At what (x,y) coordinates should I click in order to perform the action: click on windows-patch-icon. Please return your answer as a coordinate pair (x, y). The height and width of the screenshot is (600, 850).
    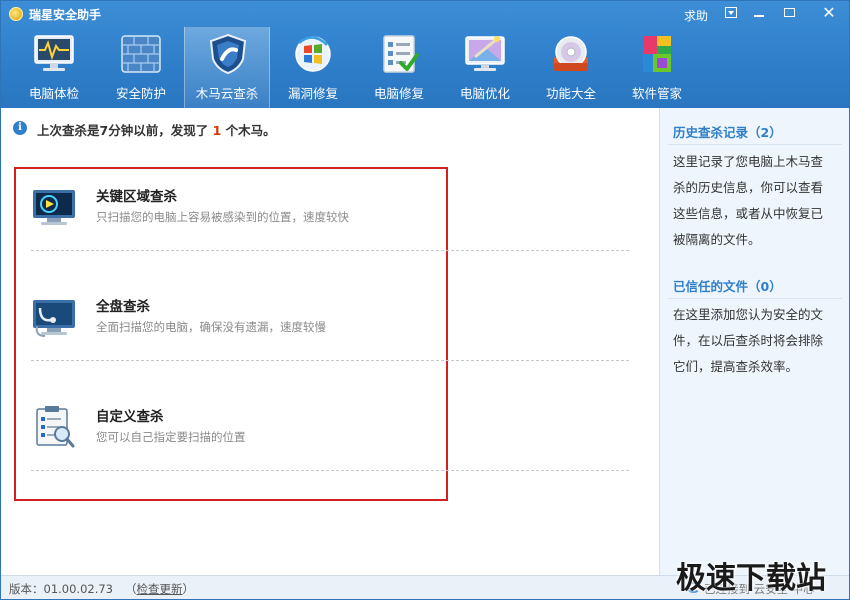
    Looking at the image, I should click on (313, 54).